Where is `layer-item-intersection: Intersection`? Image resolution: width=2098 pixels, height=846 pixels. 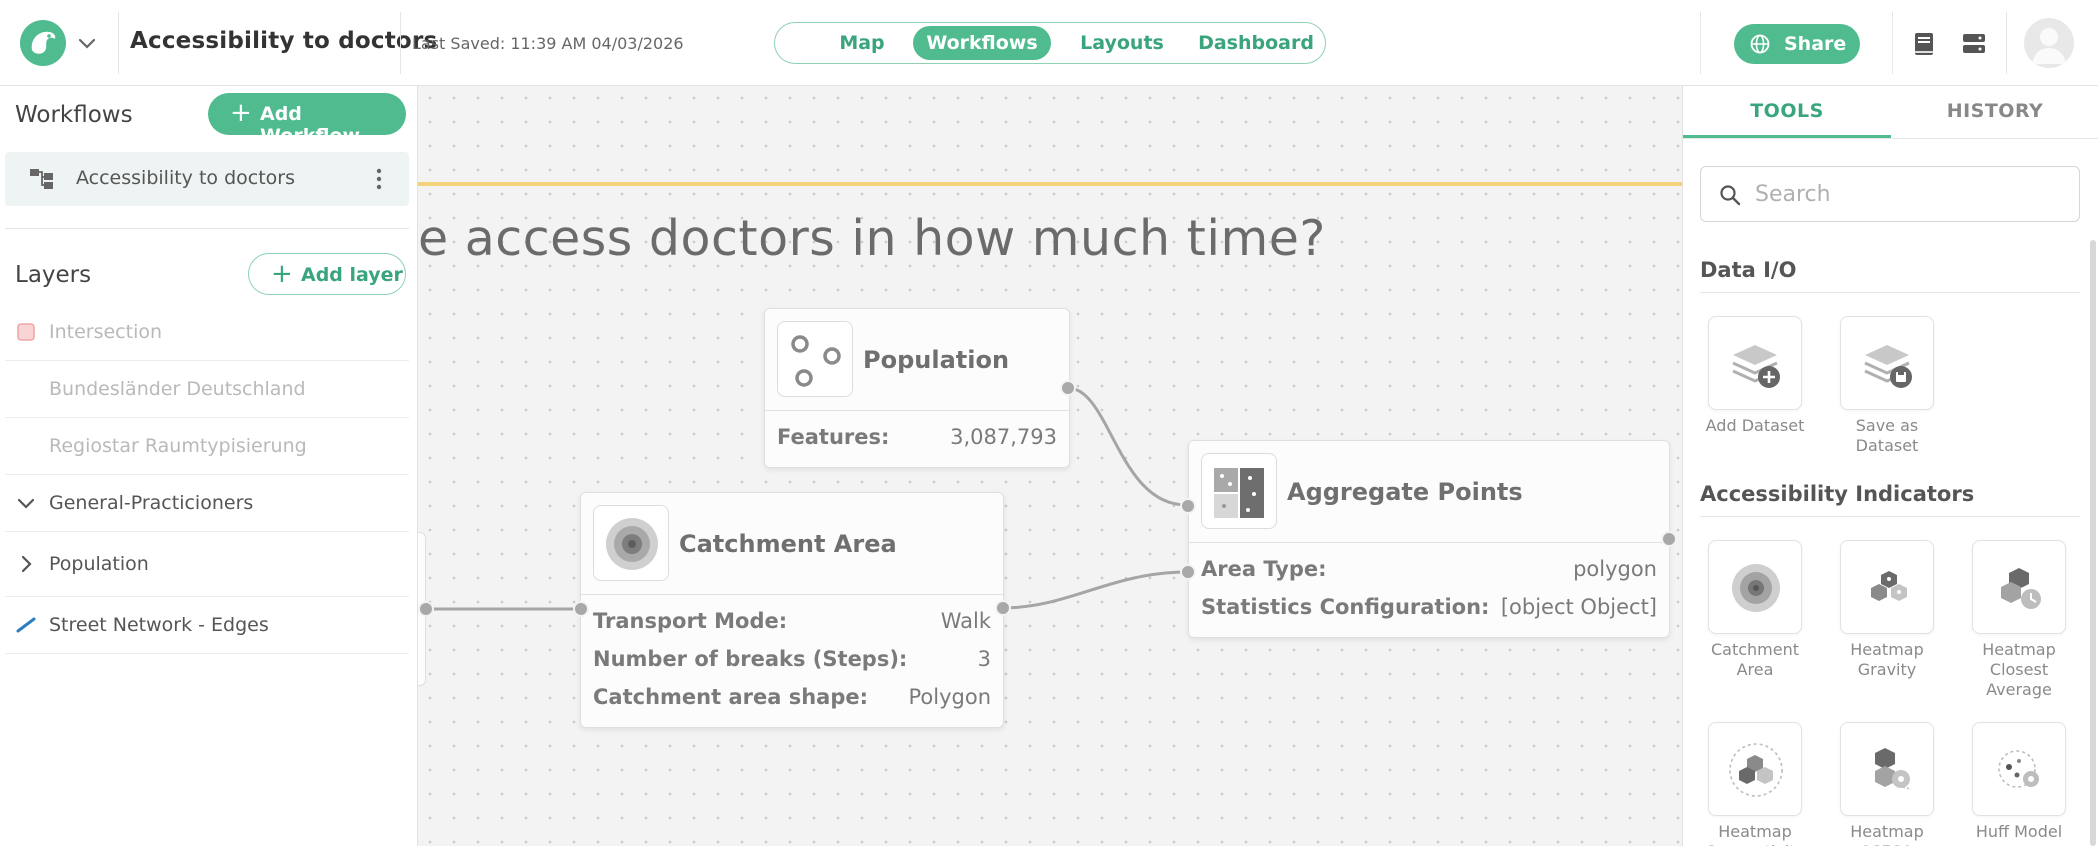 layer-item-intersection: Intersection is located at coordinates (207, 333).